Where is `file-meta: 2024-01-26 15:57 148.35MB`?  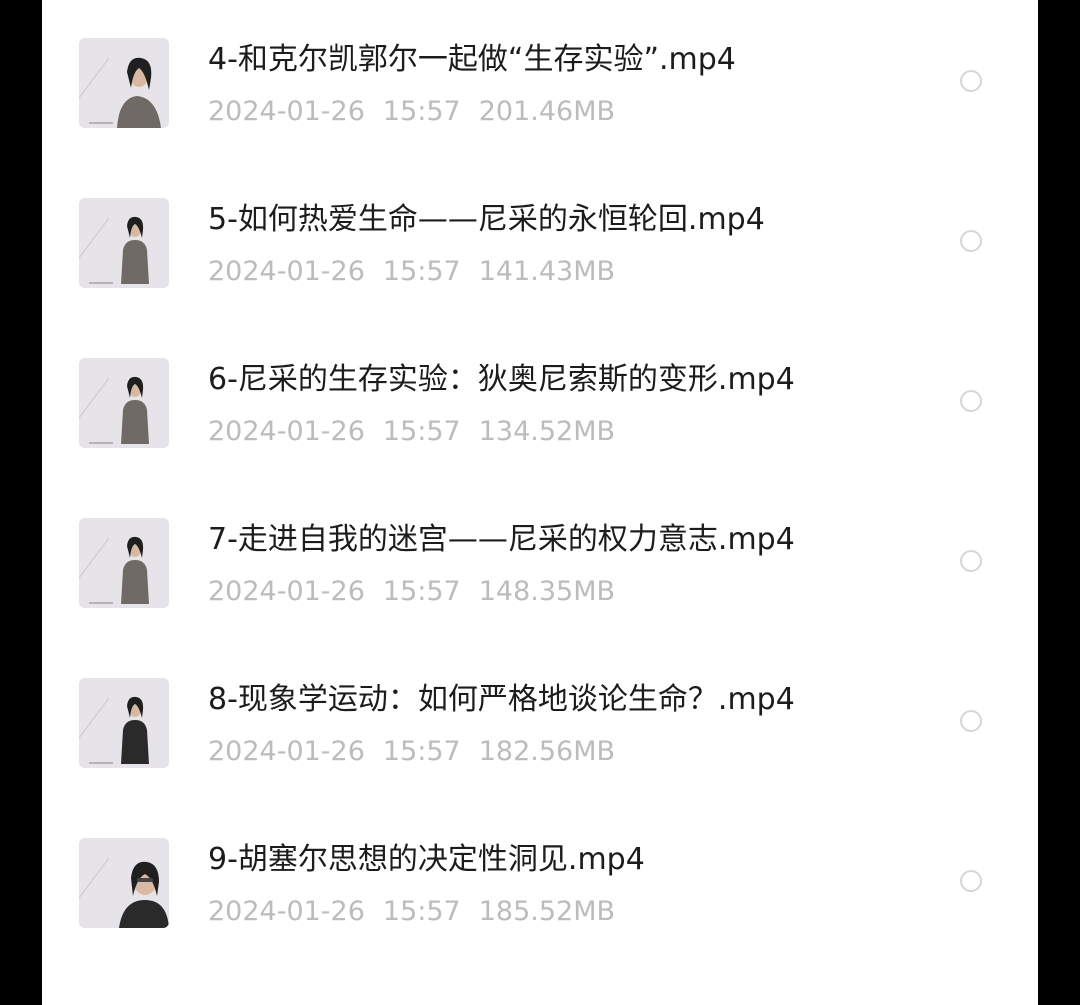 file-meta: 2024-01-26 15:57 148.35MB is located at coordinates (420, 592).